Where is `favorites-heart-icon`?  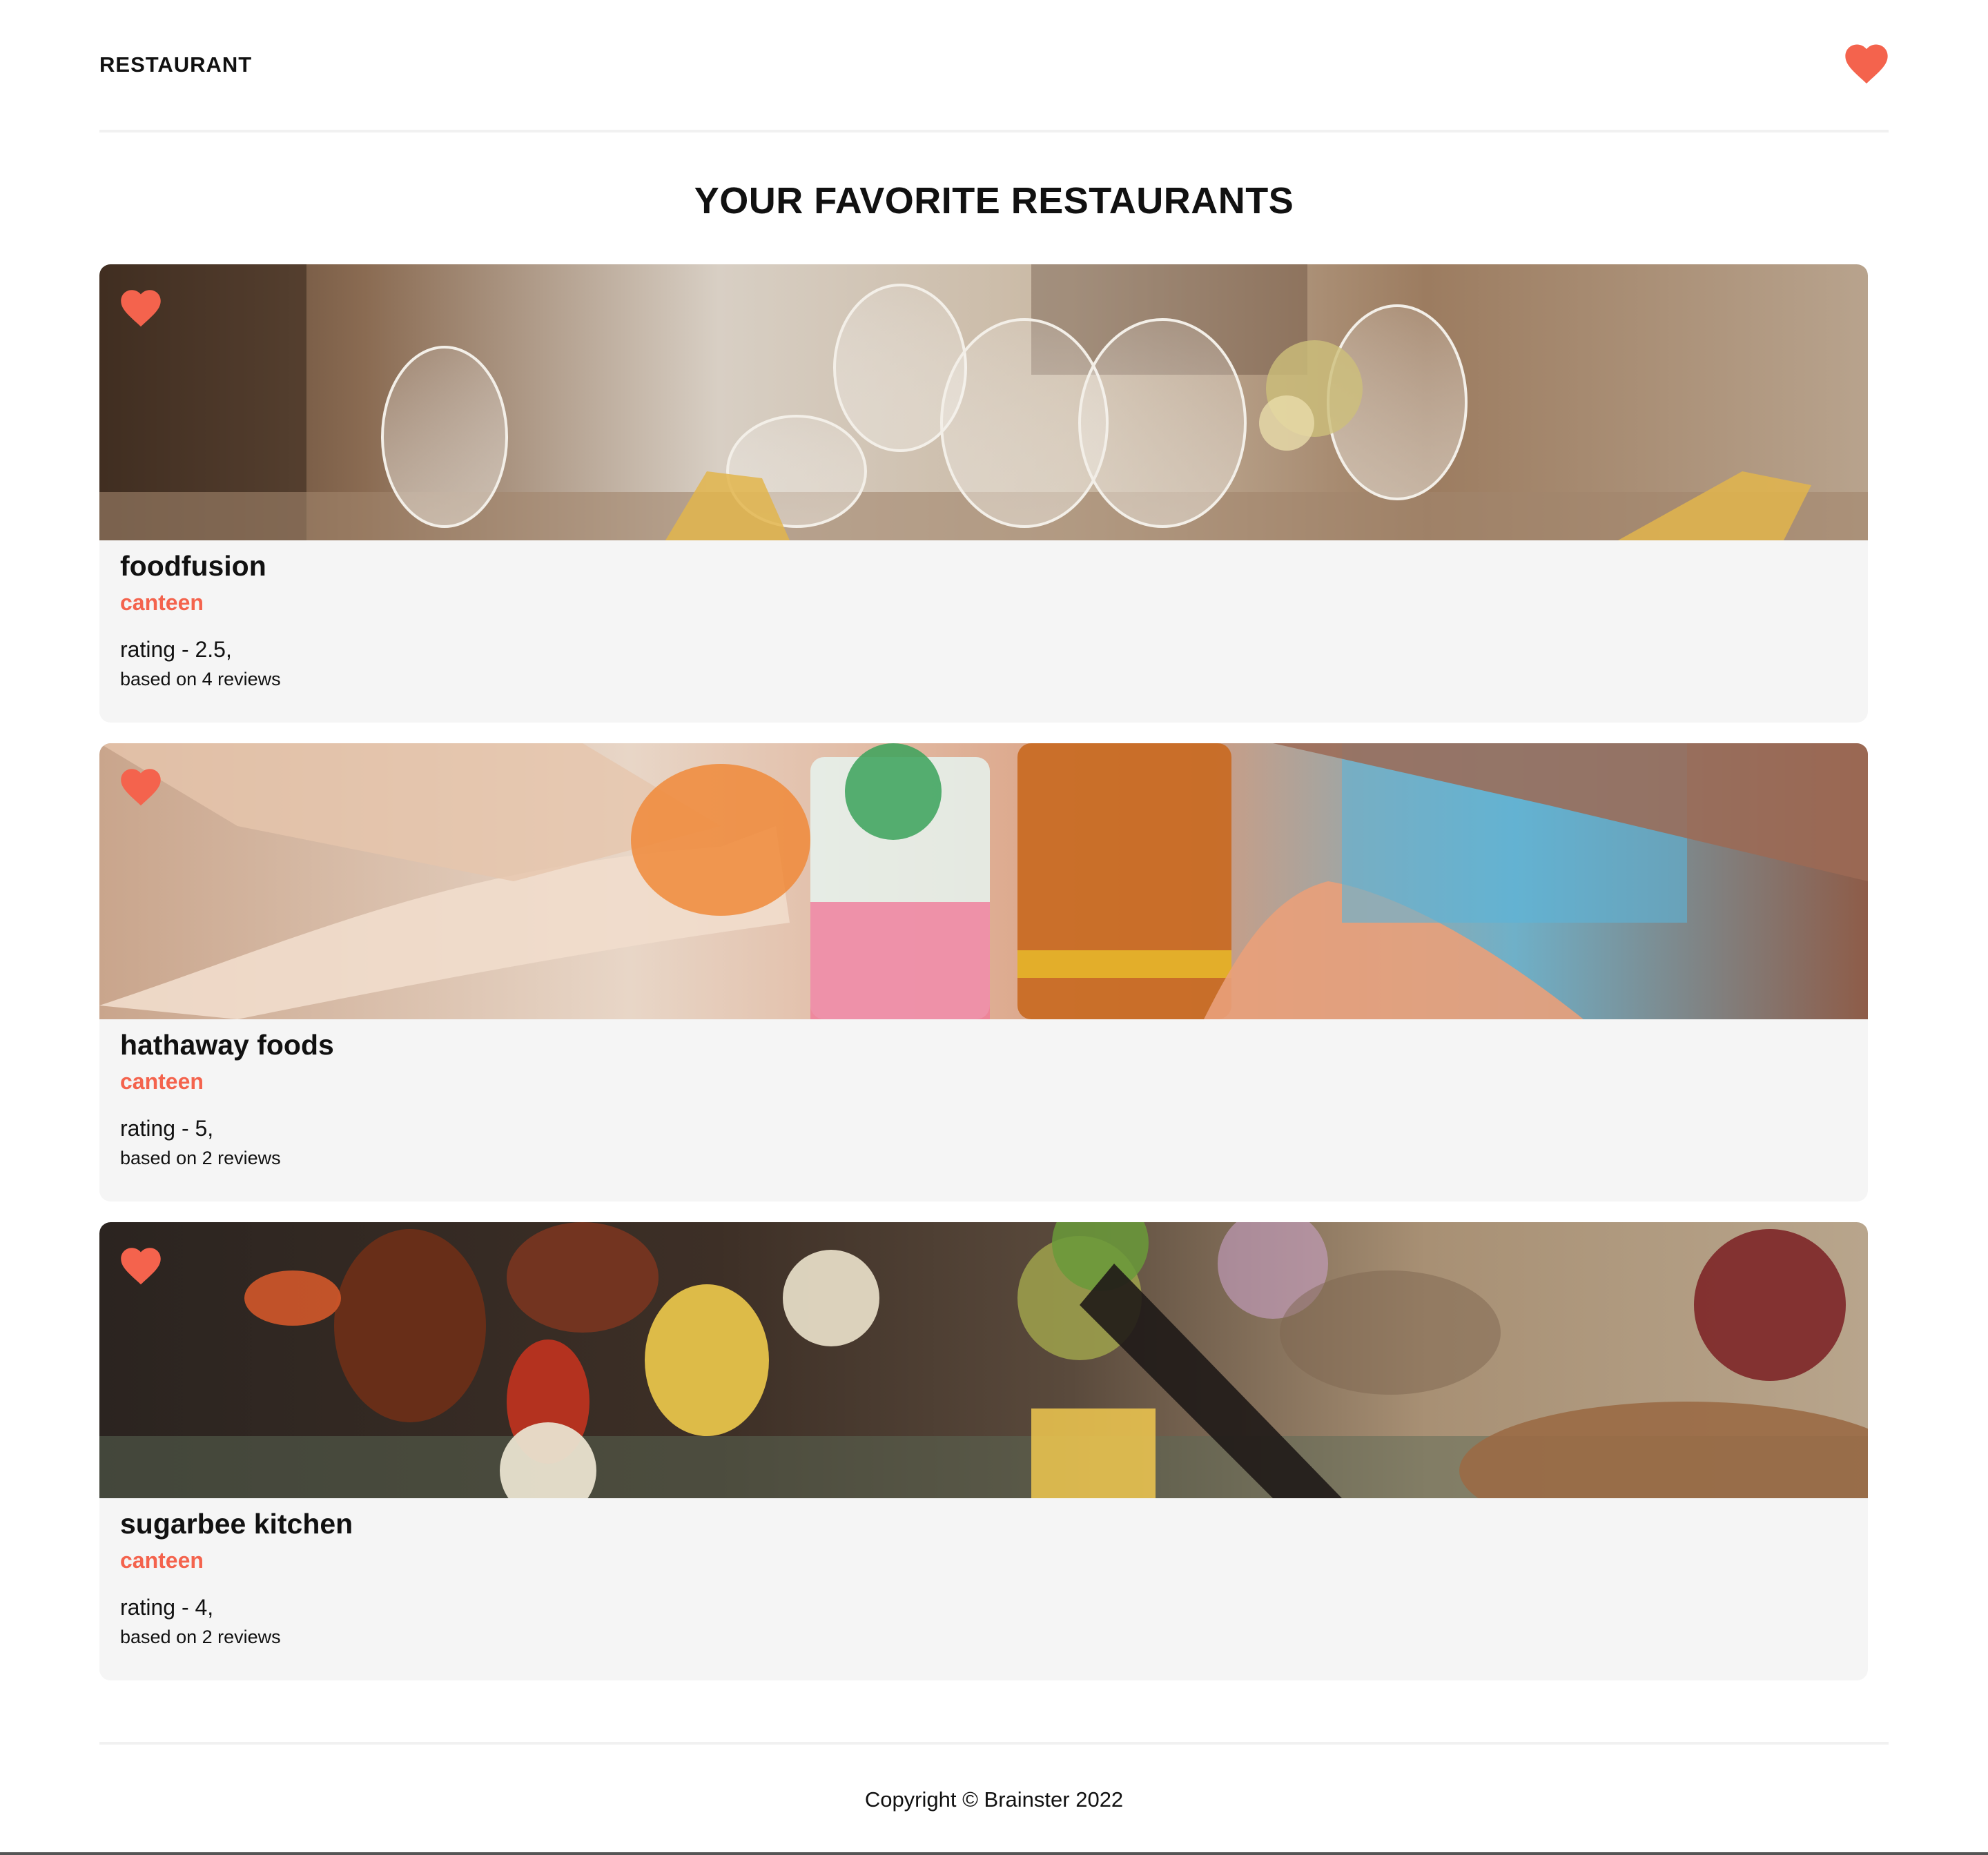 favorites-heart-icon is located at coordinates (1866, 64).